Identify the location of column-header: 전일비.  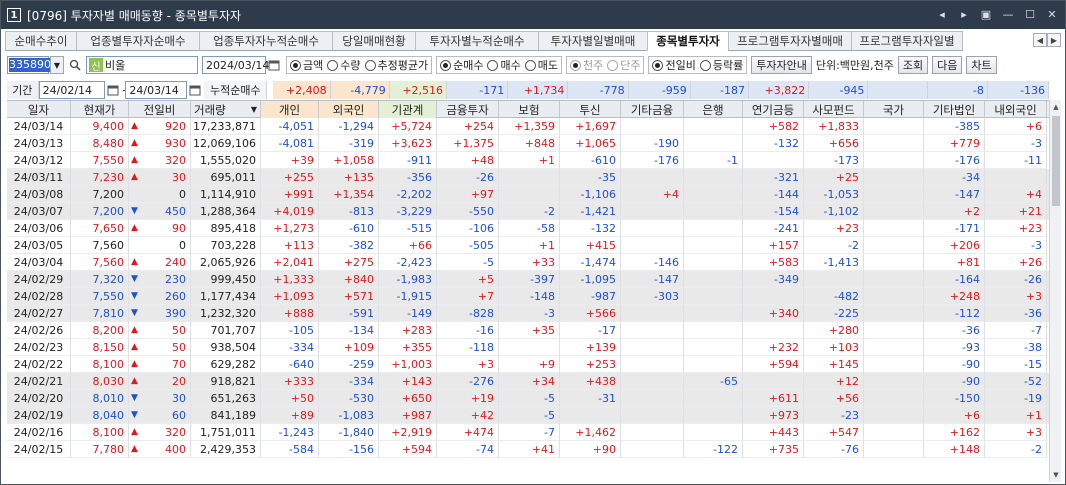
(160, 109).